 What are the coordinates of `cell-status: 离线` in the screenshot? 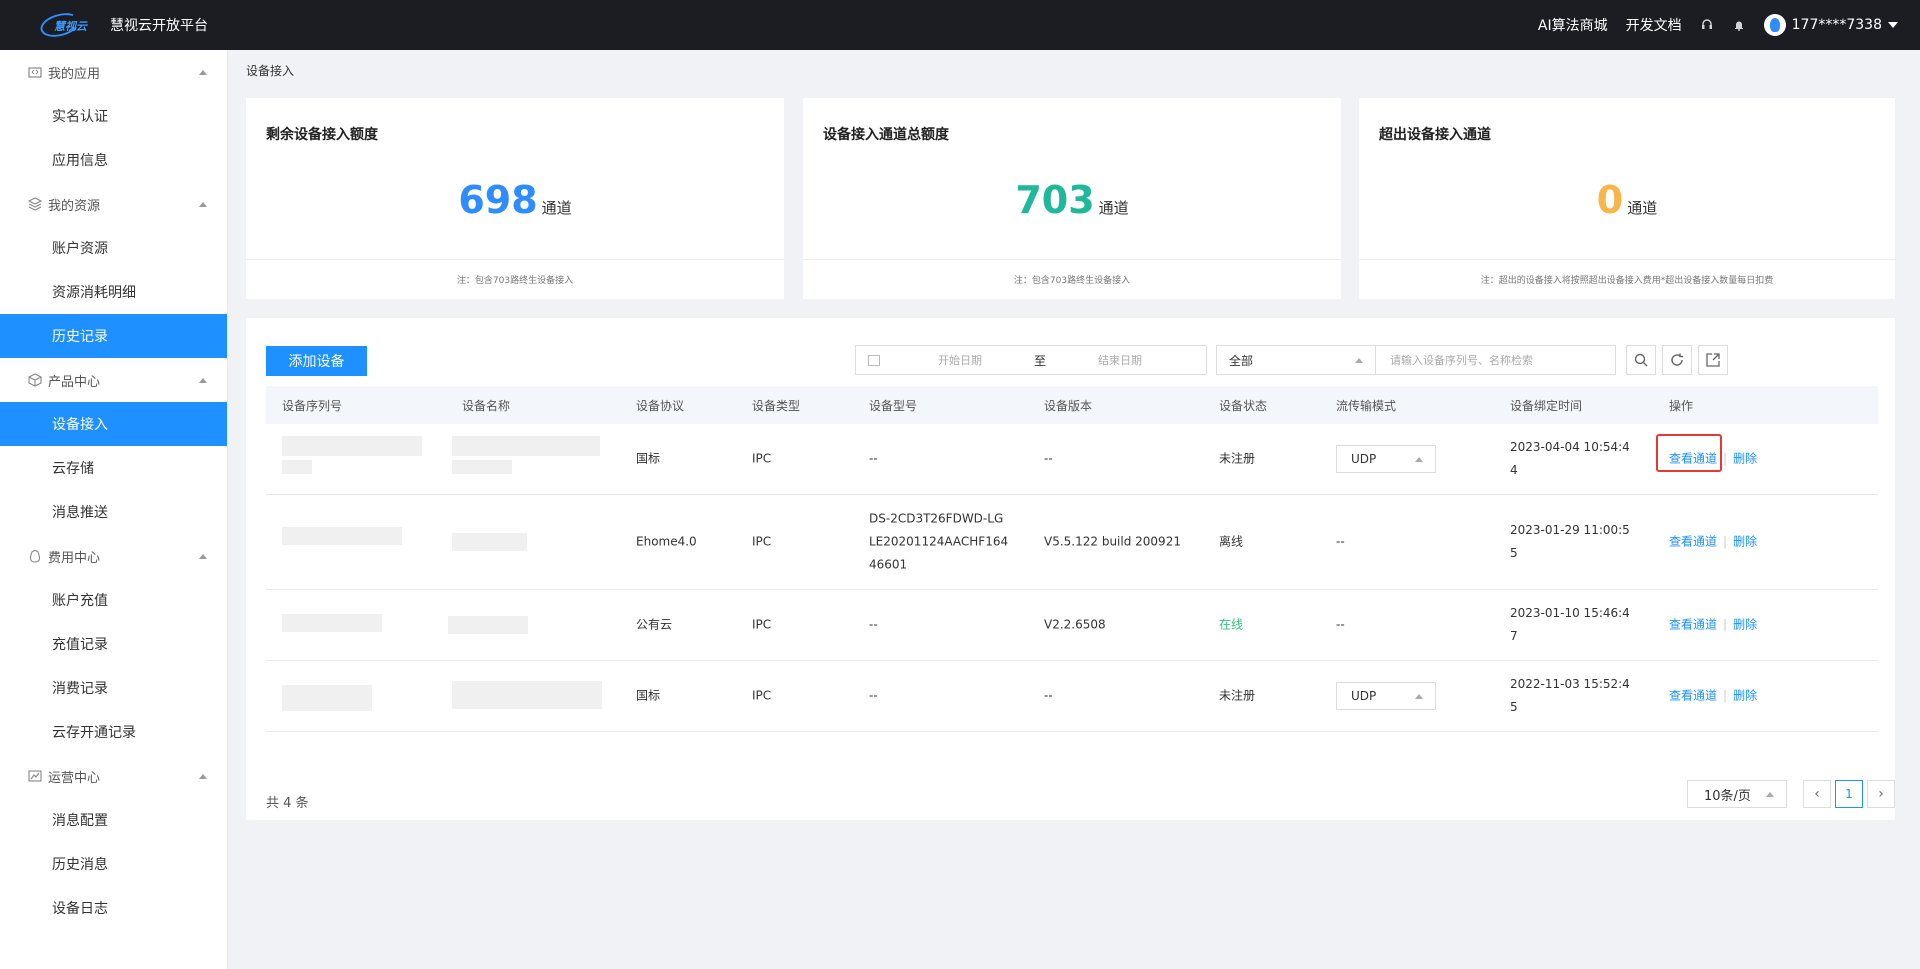 It's located at (1231, 541).